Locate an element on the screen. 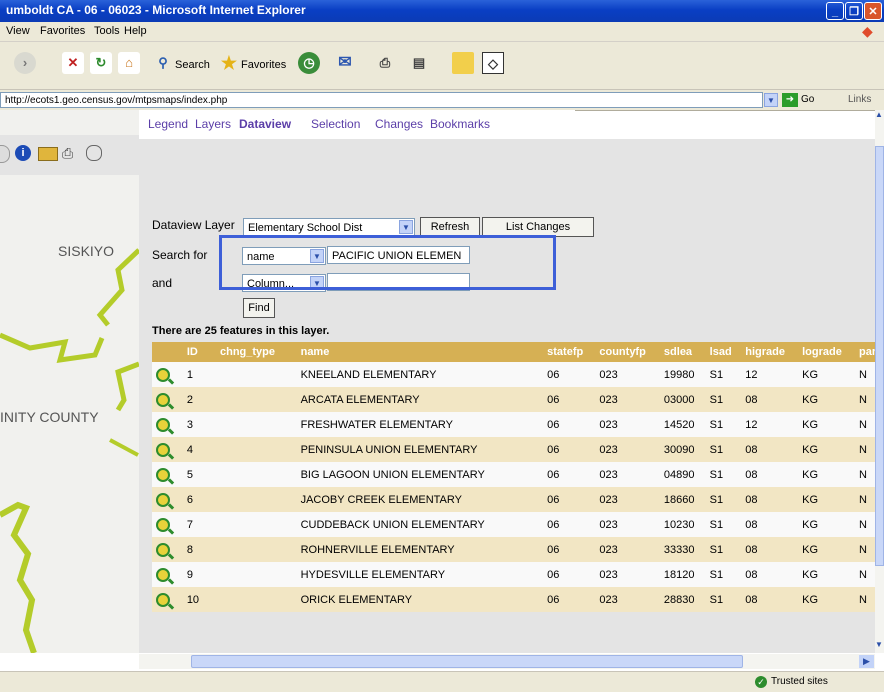  table-row: 1 KNEELAND ELEMENTARY 06 023 19980 S1 12 KG N is located at coordinates (513, 374).